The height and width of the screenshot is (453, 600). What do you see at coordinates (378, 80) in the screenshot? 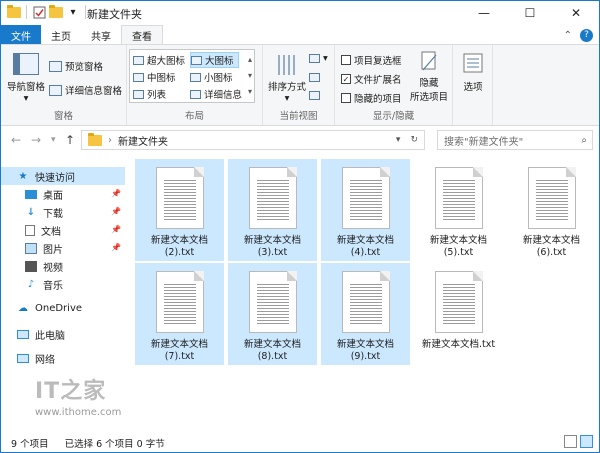
I see `file-extensions-label: 文件扩展名` at bounding box center [378, 80].